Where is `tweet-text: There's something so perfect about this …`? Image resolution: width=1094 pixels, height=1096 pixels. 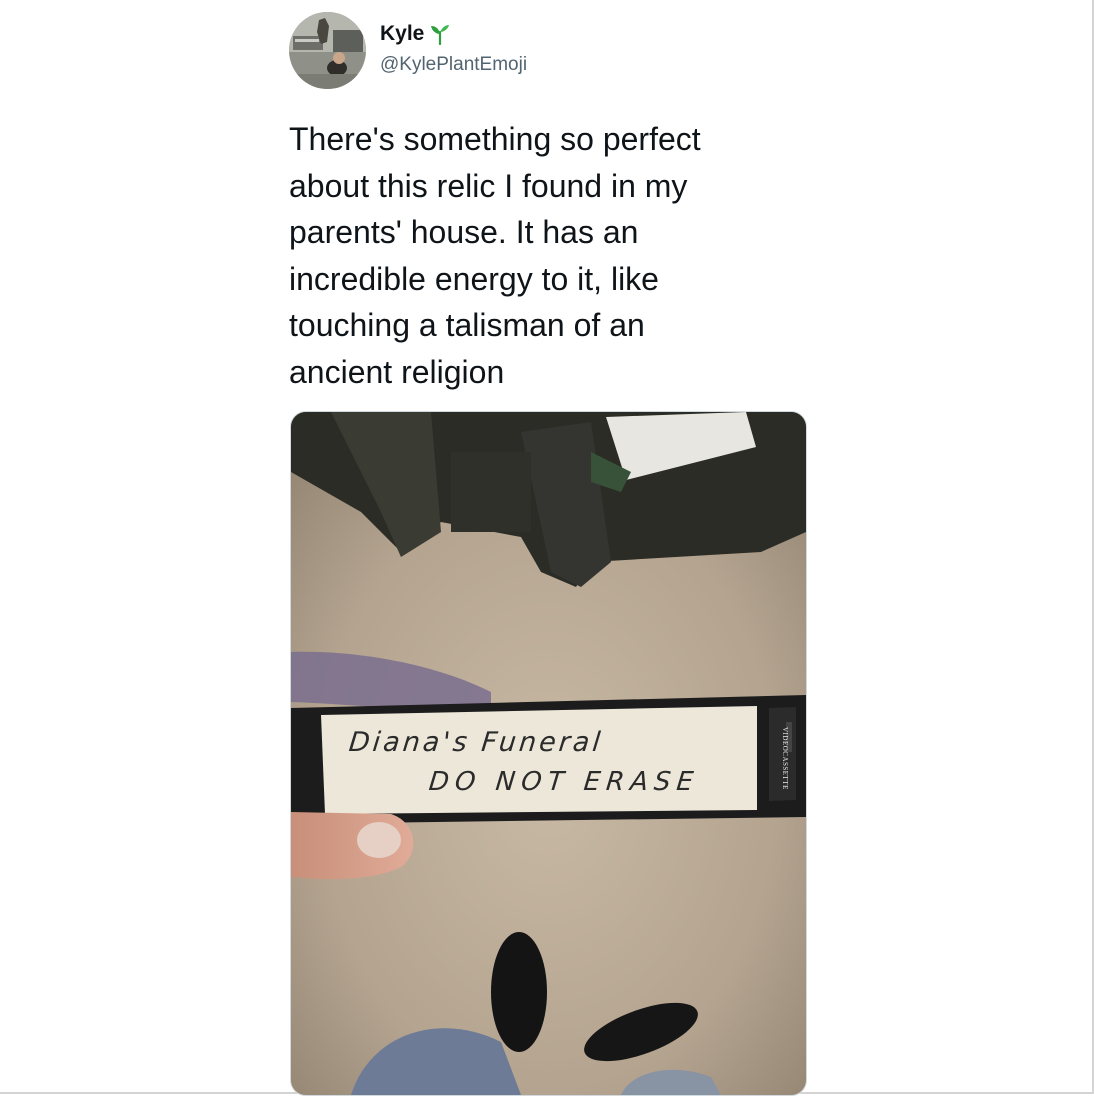
tweet-text: There's something so perfect about this … is located at coordinates (495, 255).